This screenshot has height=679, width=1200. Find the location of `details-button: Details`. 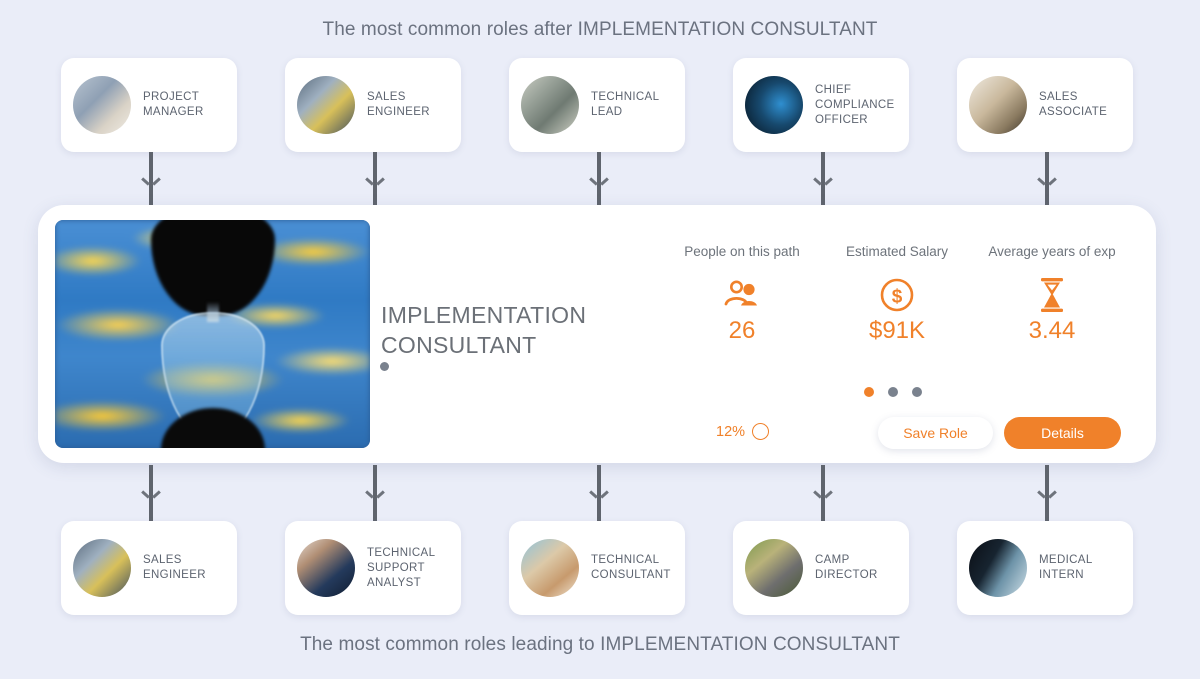

details-button: Details is located at coordinates (1062, 433).